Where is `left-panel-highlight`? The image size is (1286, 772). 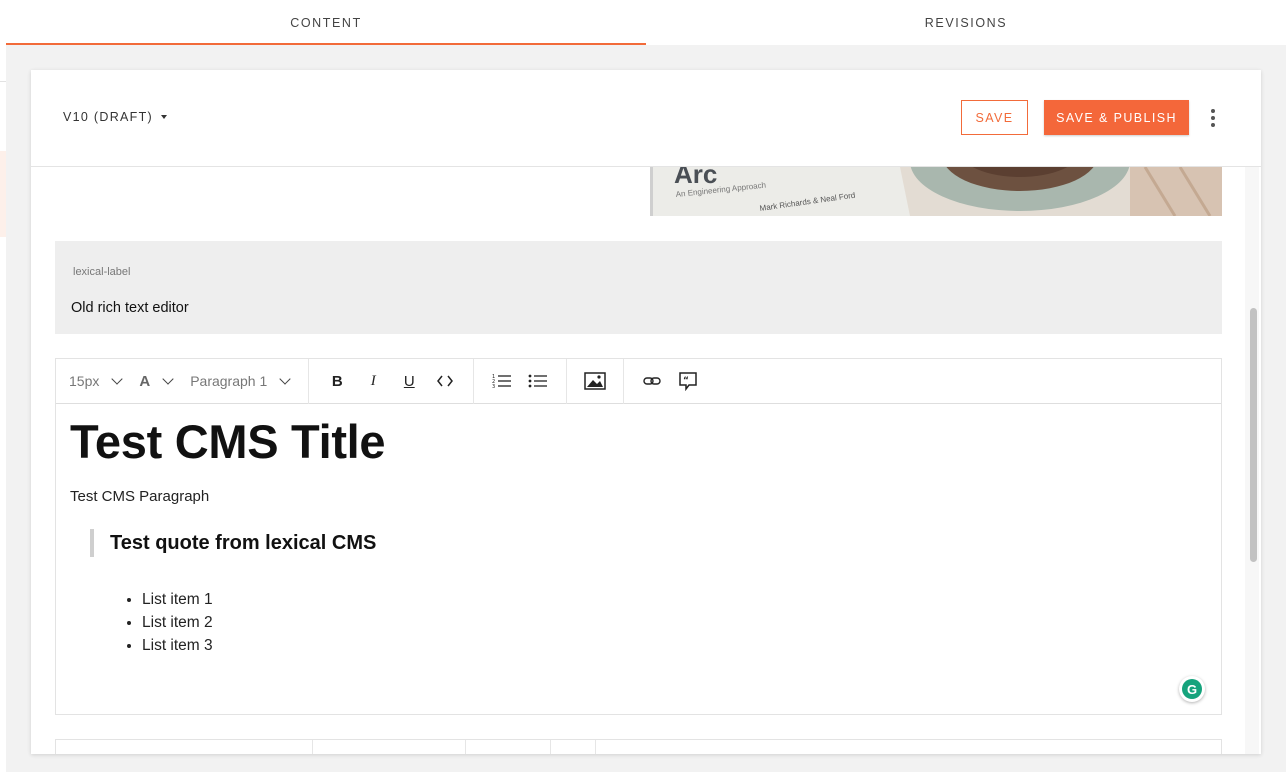 left-panel-highlight is located at coordinates (3, 194).